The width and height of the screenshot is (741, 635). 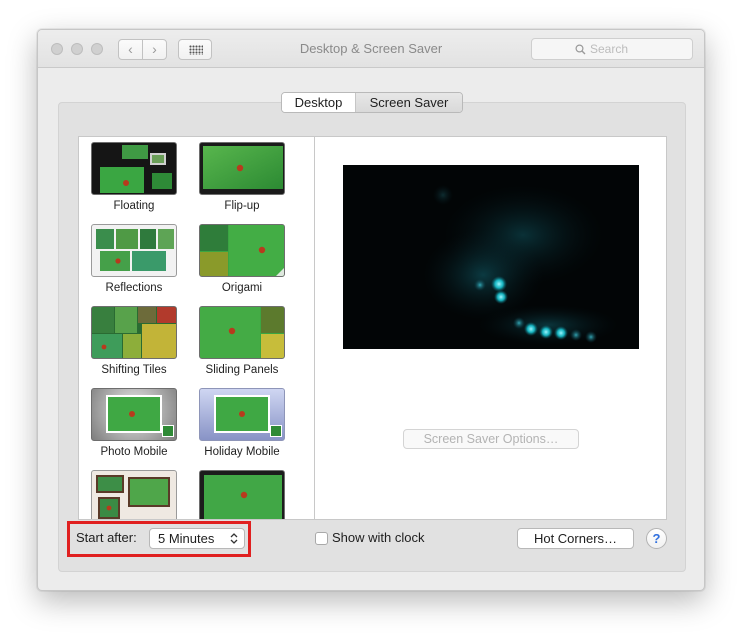 I want to click on saver-label: Flip-up, so click(x=242, y=206).